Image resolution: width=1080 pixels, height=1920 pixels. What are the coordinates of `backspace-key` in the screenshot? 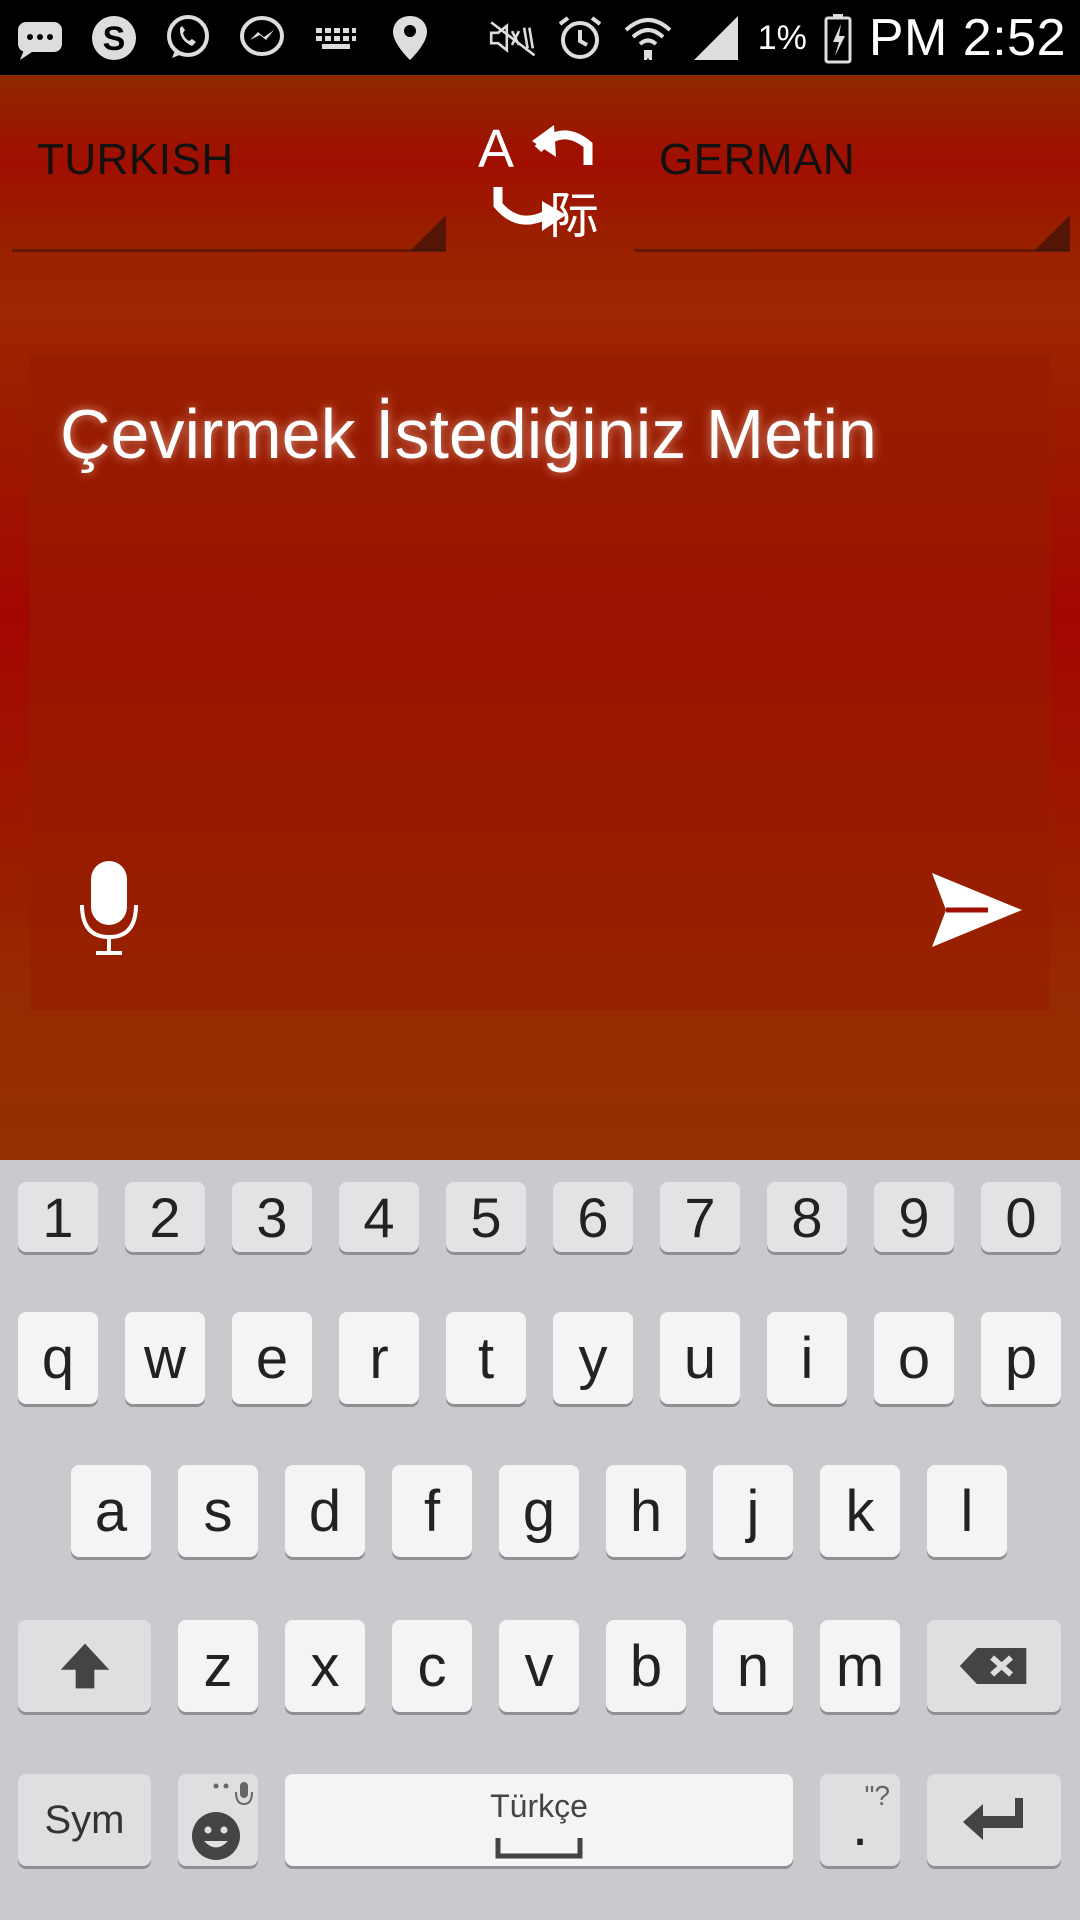 It's located at (994, 1666).